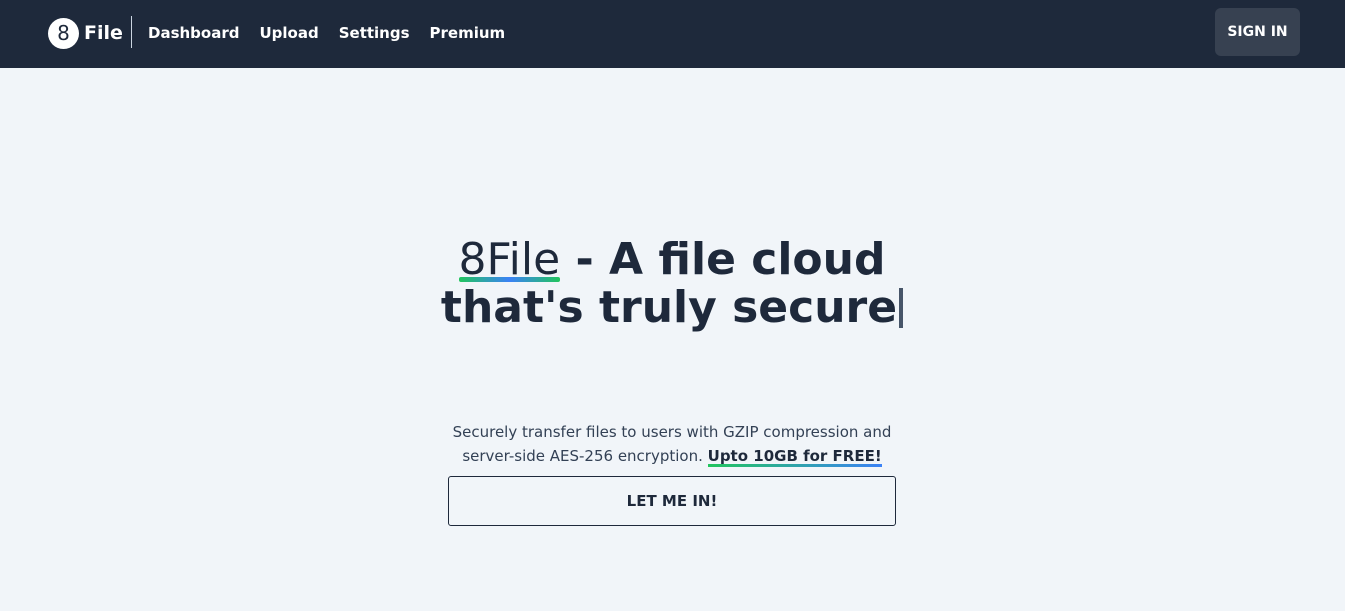 This screenshot has height=611, width=1345. I want to click on hero-title: 8File - A file cloud that's truly secure, so click(672, 284).